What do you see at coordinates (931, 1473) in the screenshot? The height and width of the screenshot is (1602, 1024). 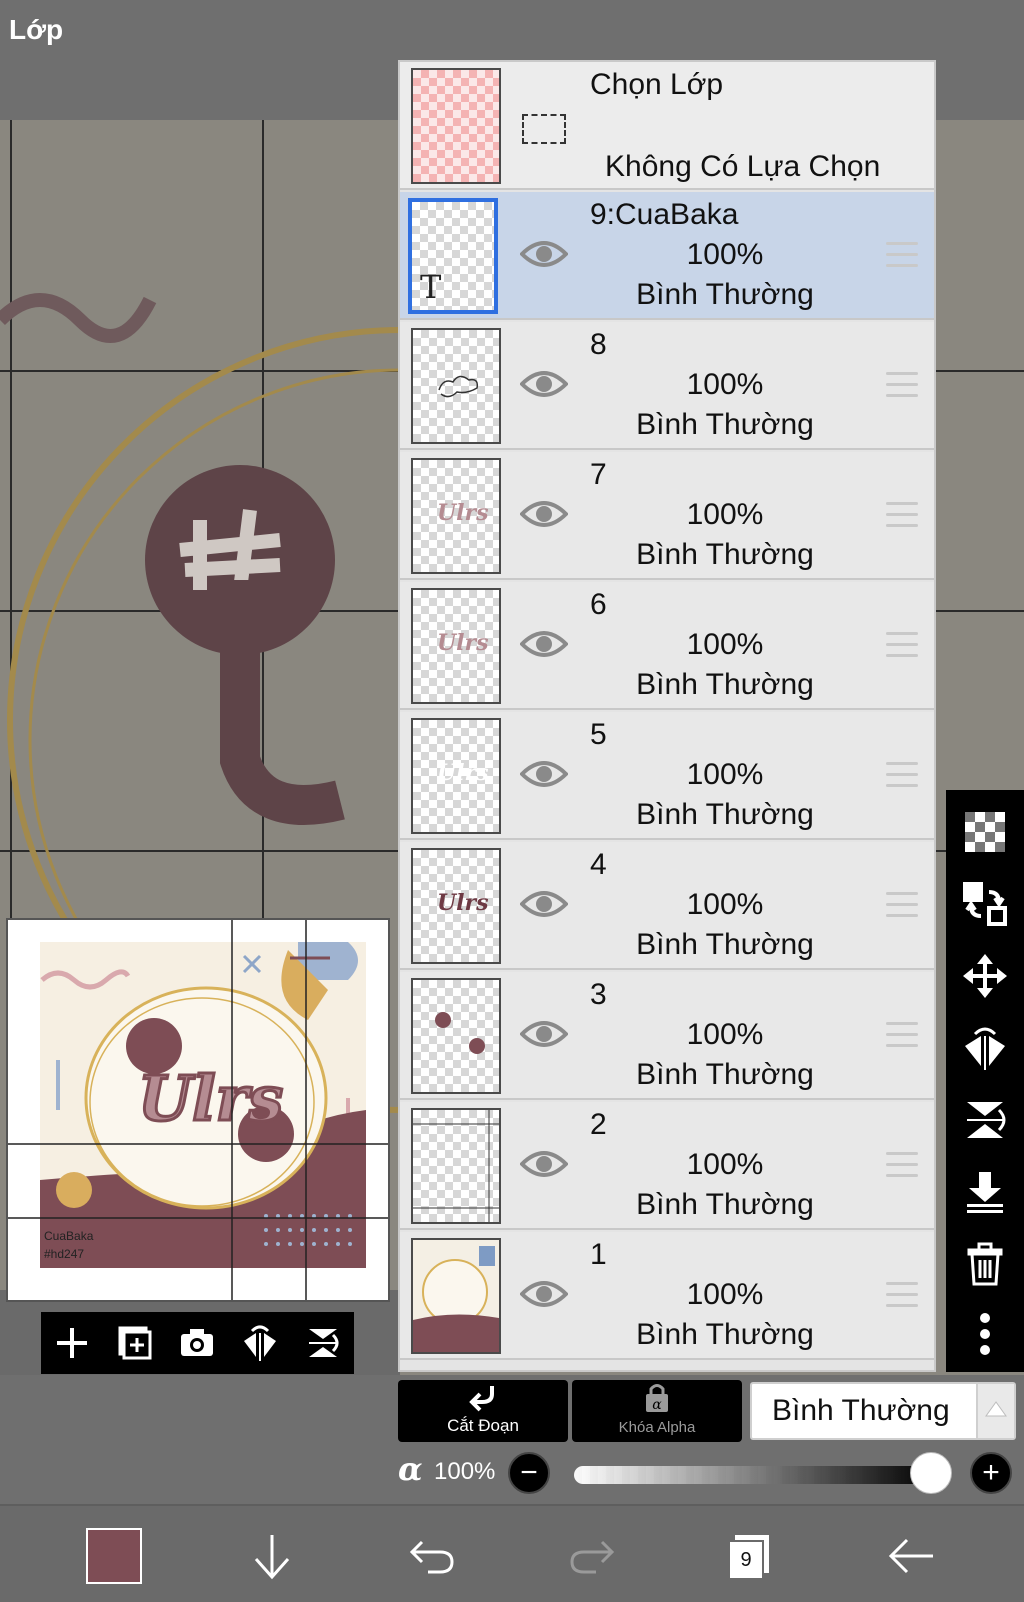 I see `opacity-slider-thumb` at bounding box center [931, 1473].